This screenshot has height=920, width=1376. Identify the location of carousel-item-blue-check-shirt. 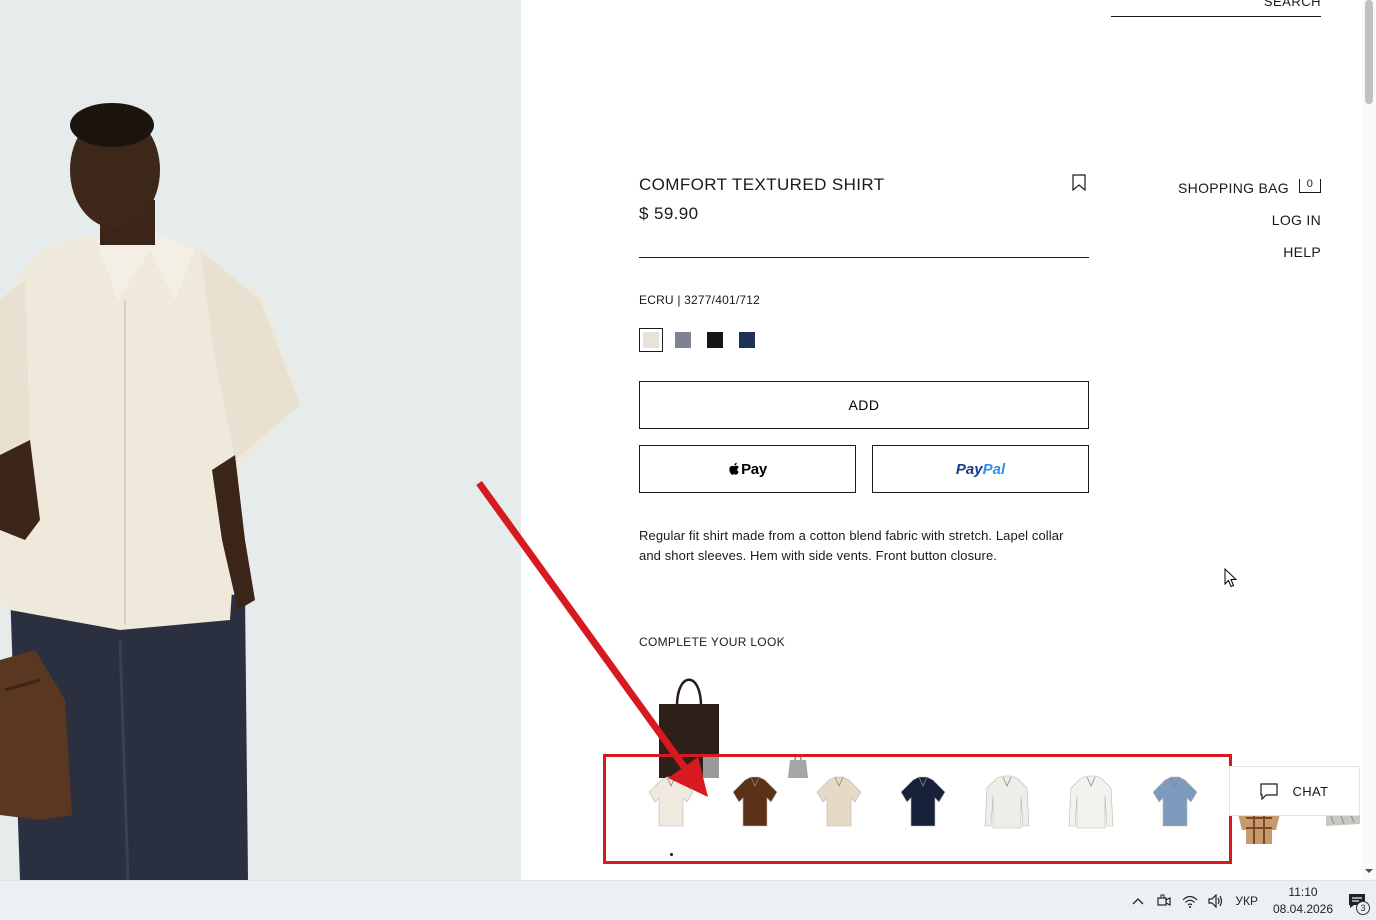
(1175, 802).